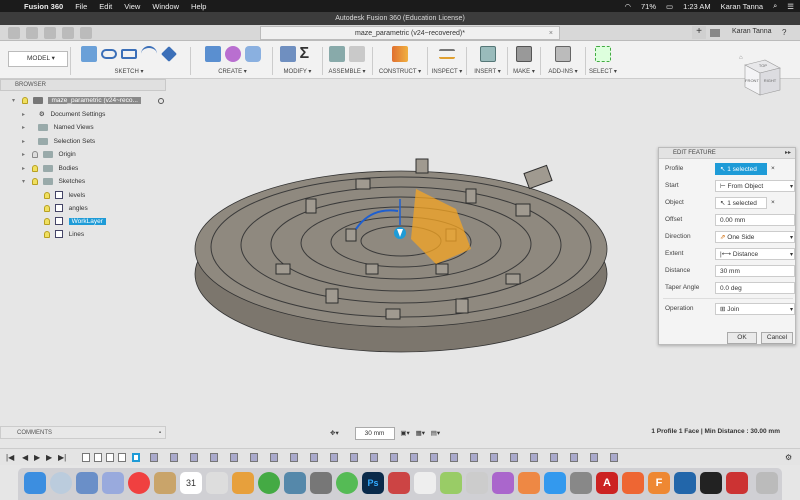  What do you see at coordinates (755, 254) in the screenshot?
I see `extent-dropdown: |⟷ Distance ▾` at bounding box center [755, 254].